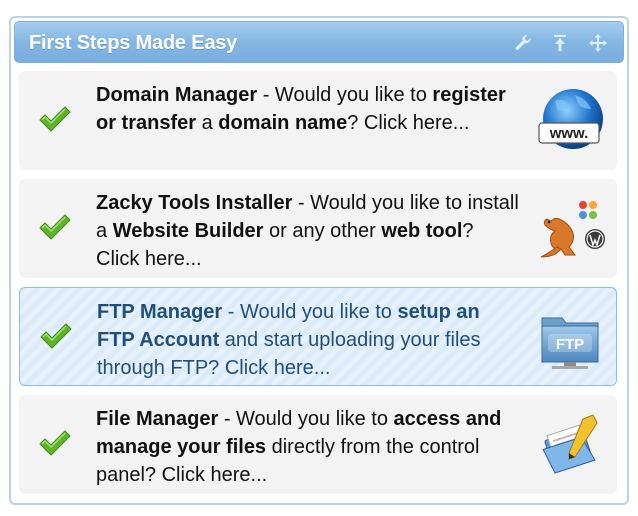  Describe the element at coordinates (560, 43) in the screenshot. I see `collapse-to-top-icon` at that location.